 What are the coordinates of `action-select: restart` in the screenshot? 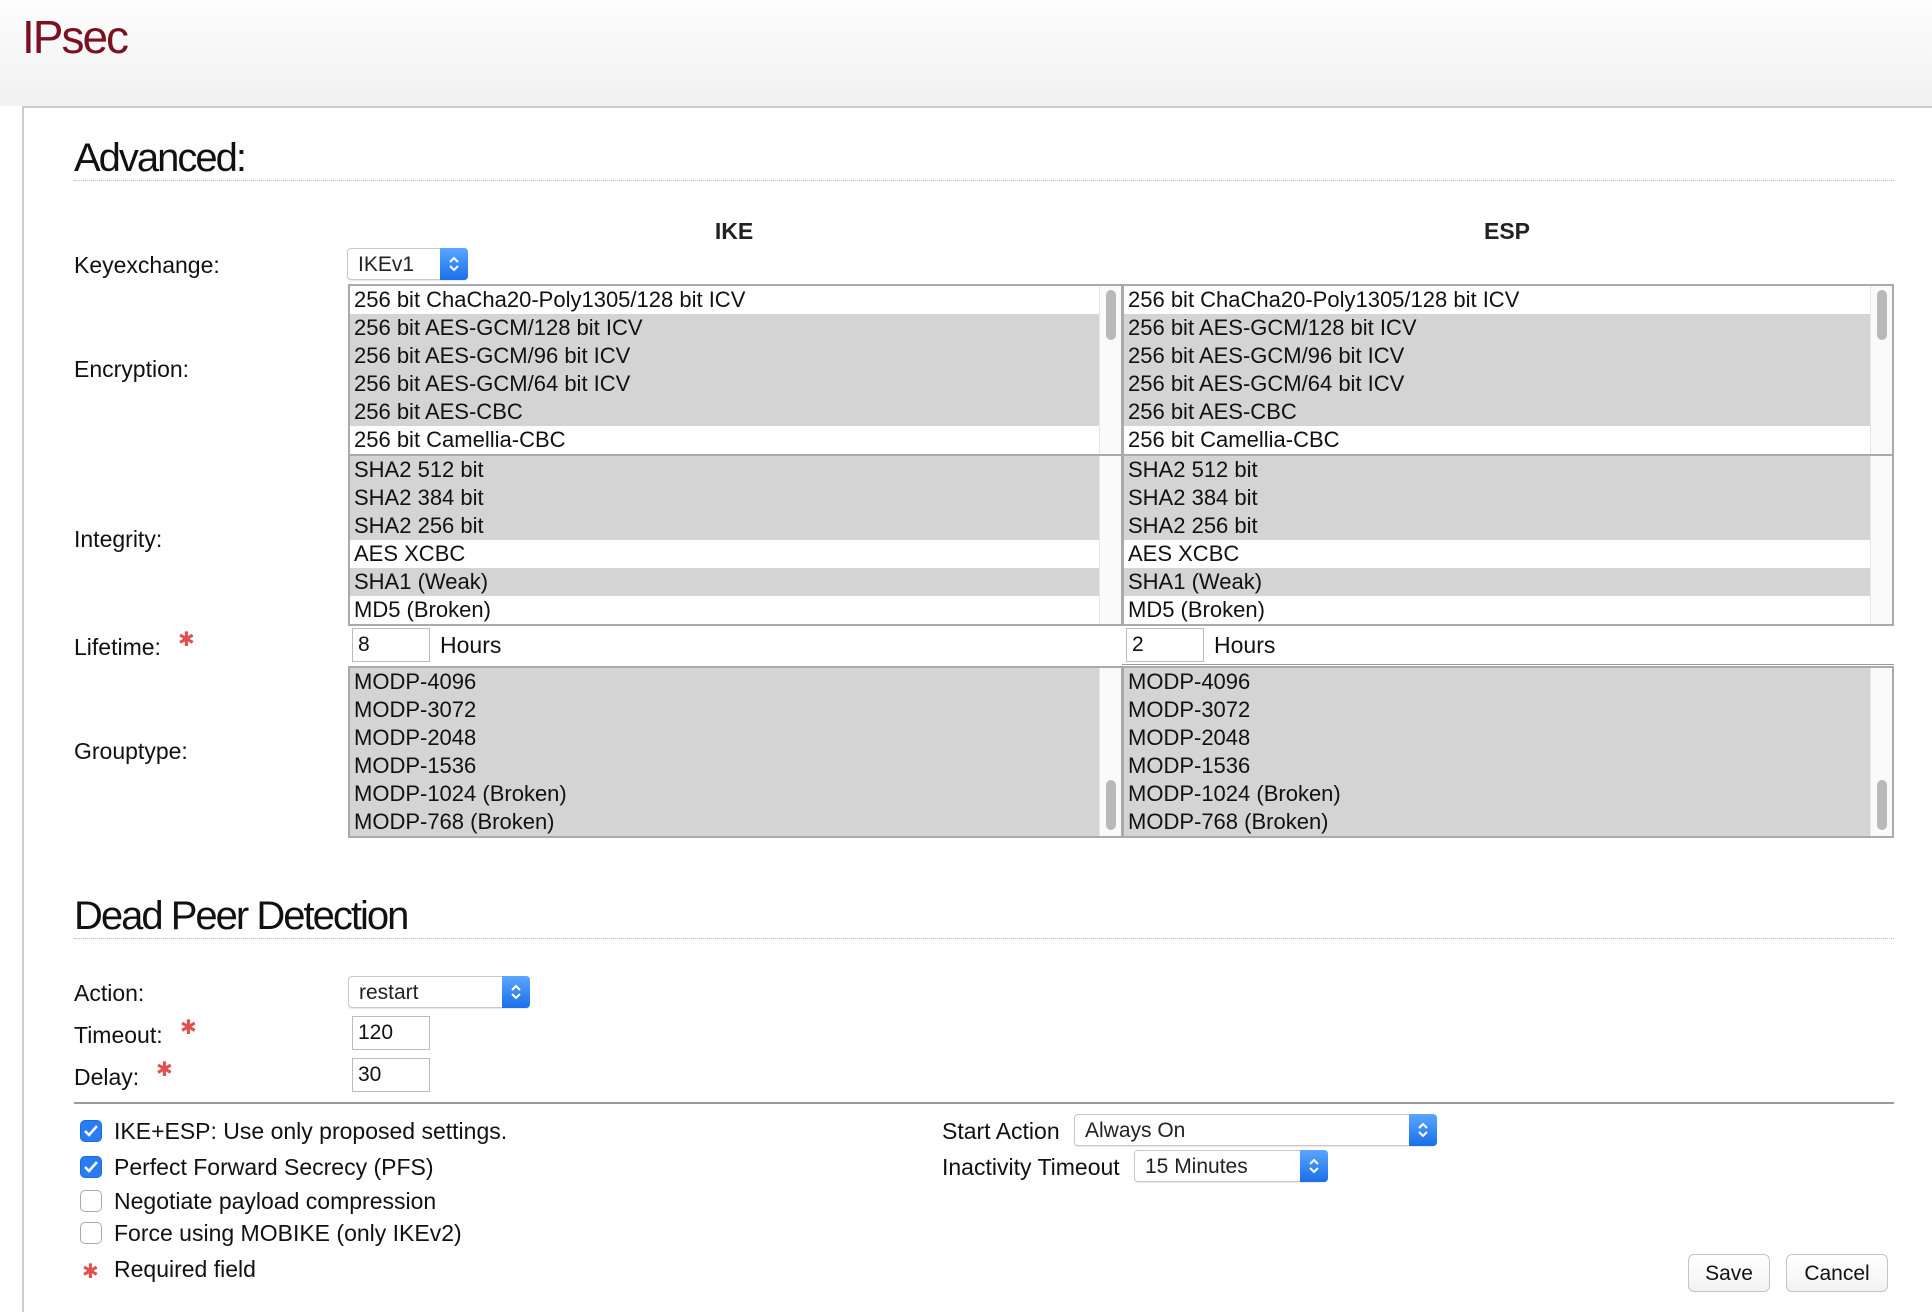 It's located at (439, 992).